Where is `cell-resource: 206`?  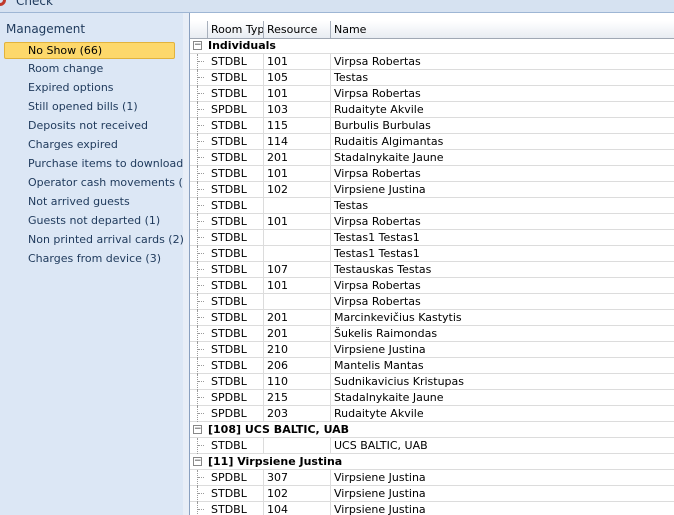 cell-resource: 206 is located at coordinates (297, 365).